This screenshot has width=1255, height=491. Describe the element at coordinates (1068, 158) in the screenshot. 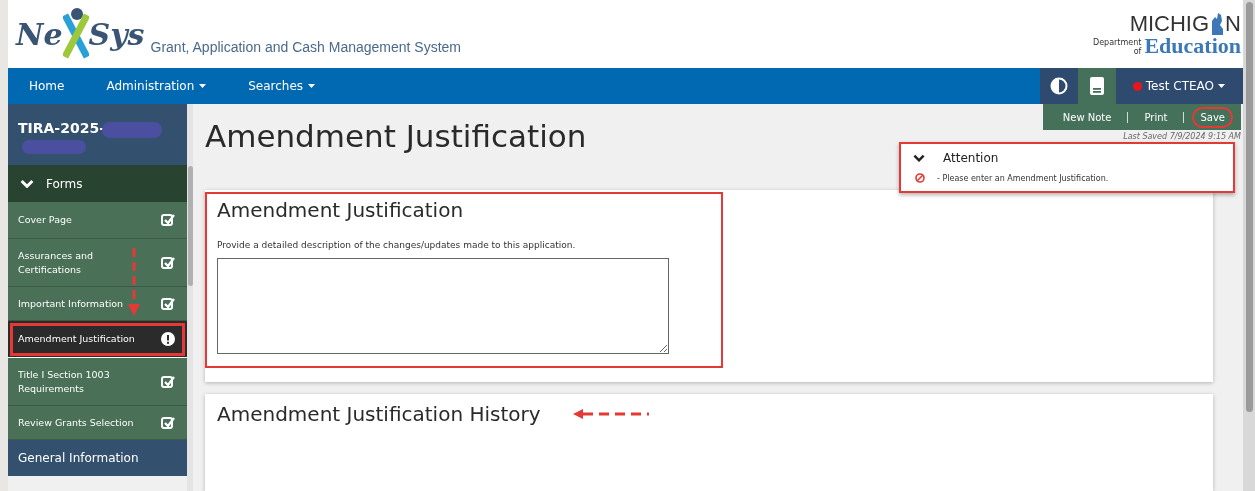

I see `attention-header: Attention` at that location.